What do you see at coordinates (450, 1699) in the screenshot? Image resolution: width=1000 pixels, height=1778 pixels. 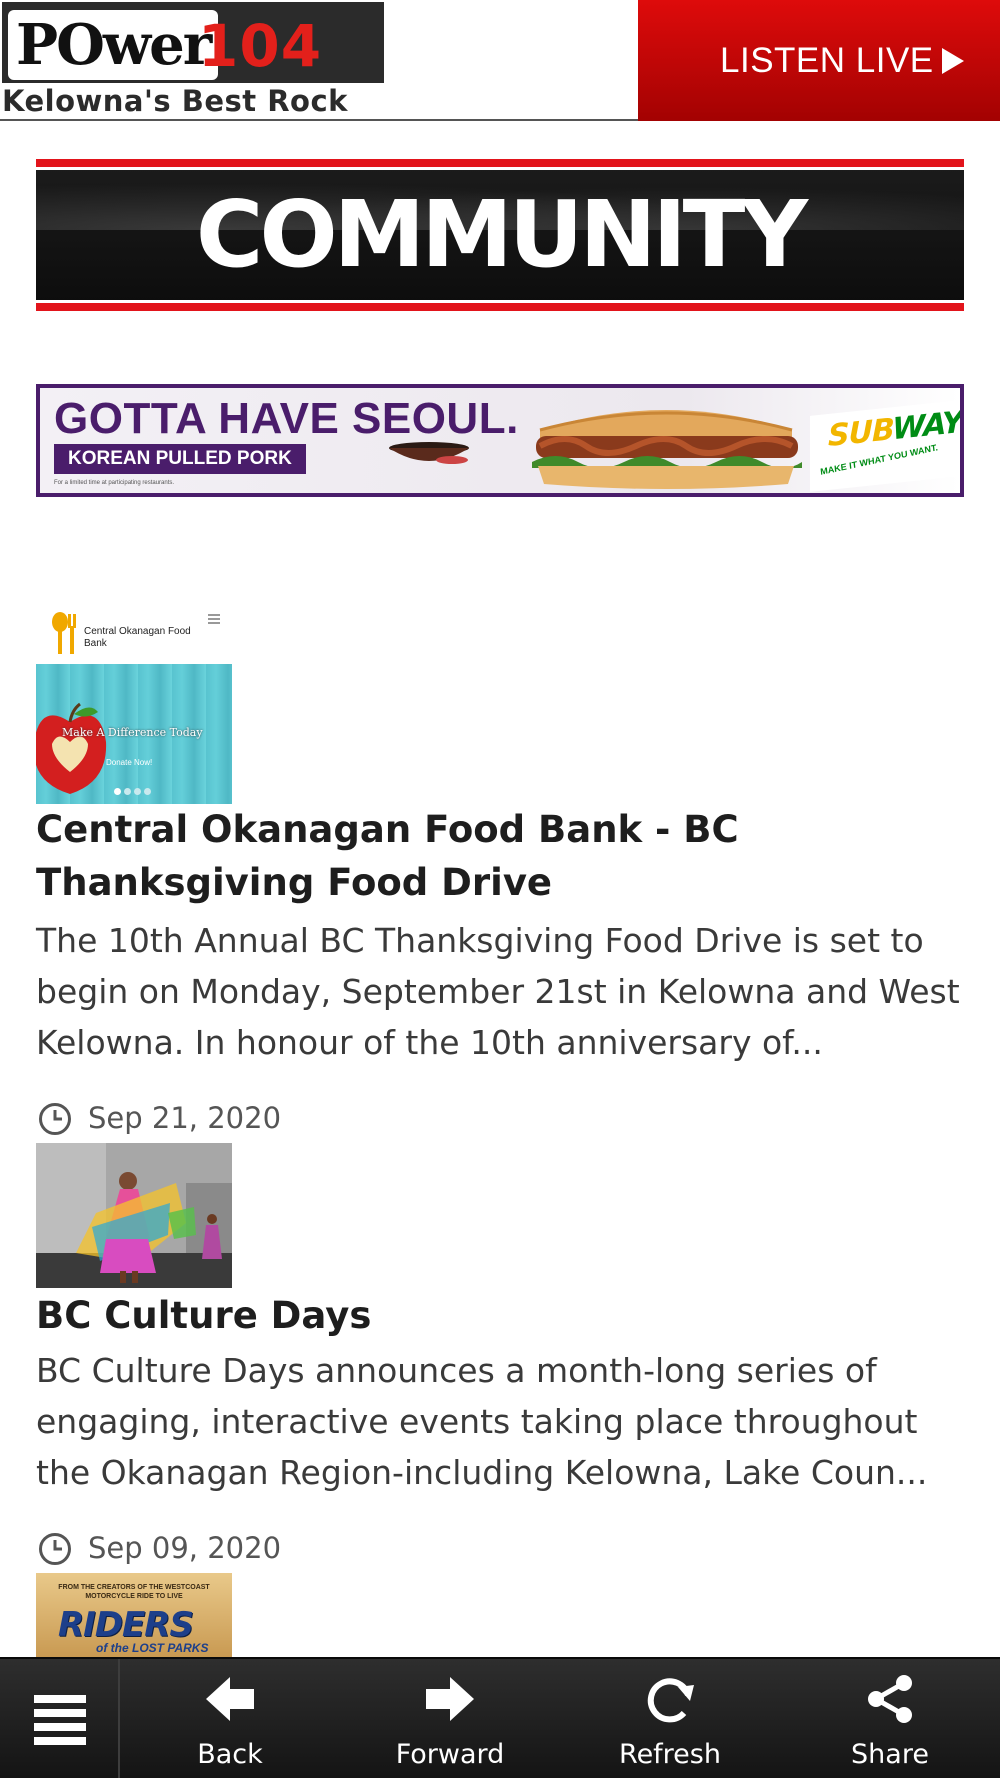 I see `forward-arrow-icon` at bounding box center [450, 1699].